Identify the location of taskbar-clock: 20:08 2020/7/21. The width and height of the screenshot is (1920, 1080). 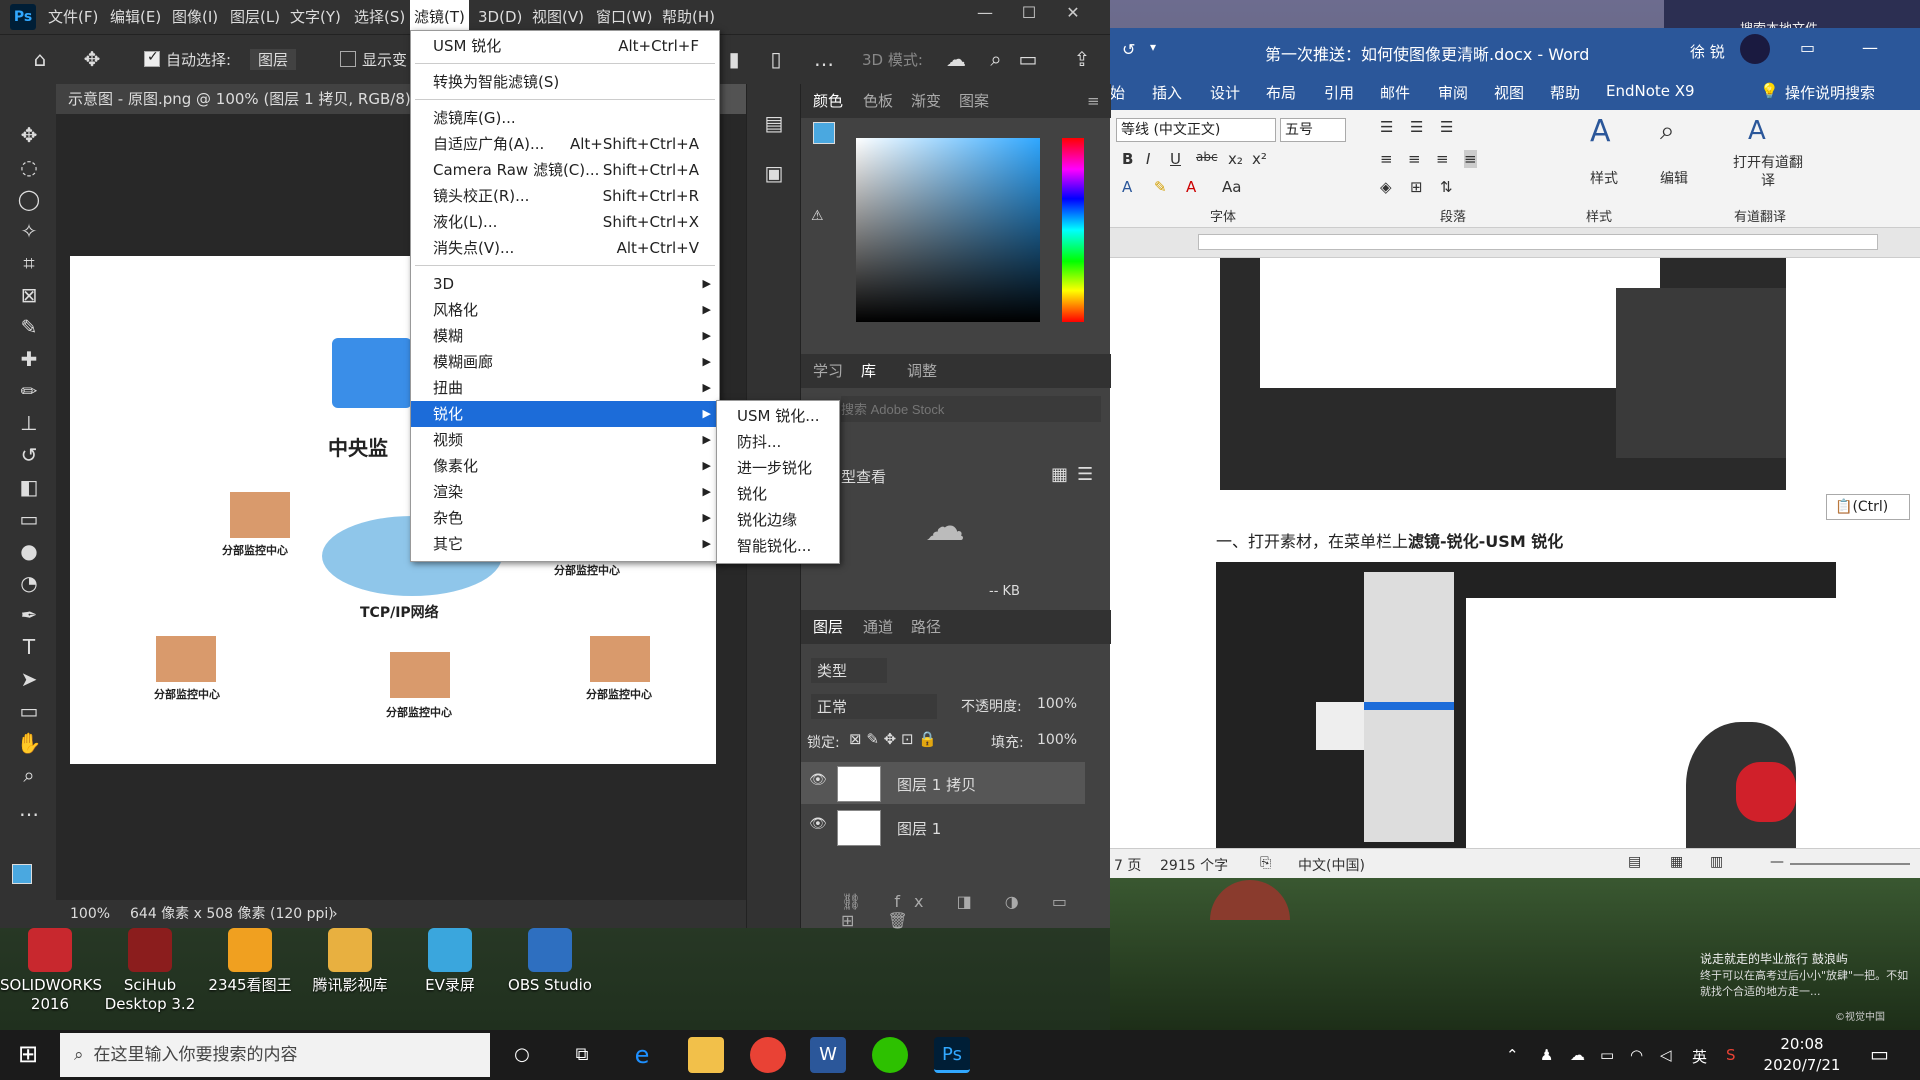
(1802, 1055).